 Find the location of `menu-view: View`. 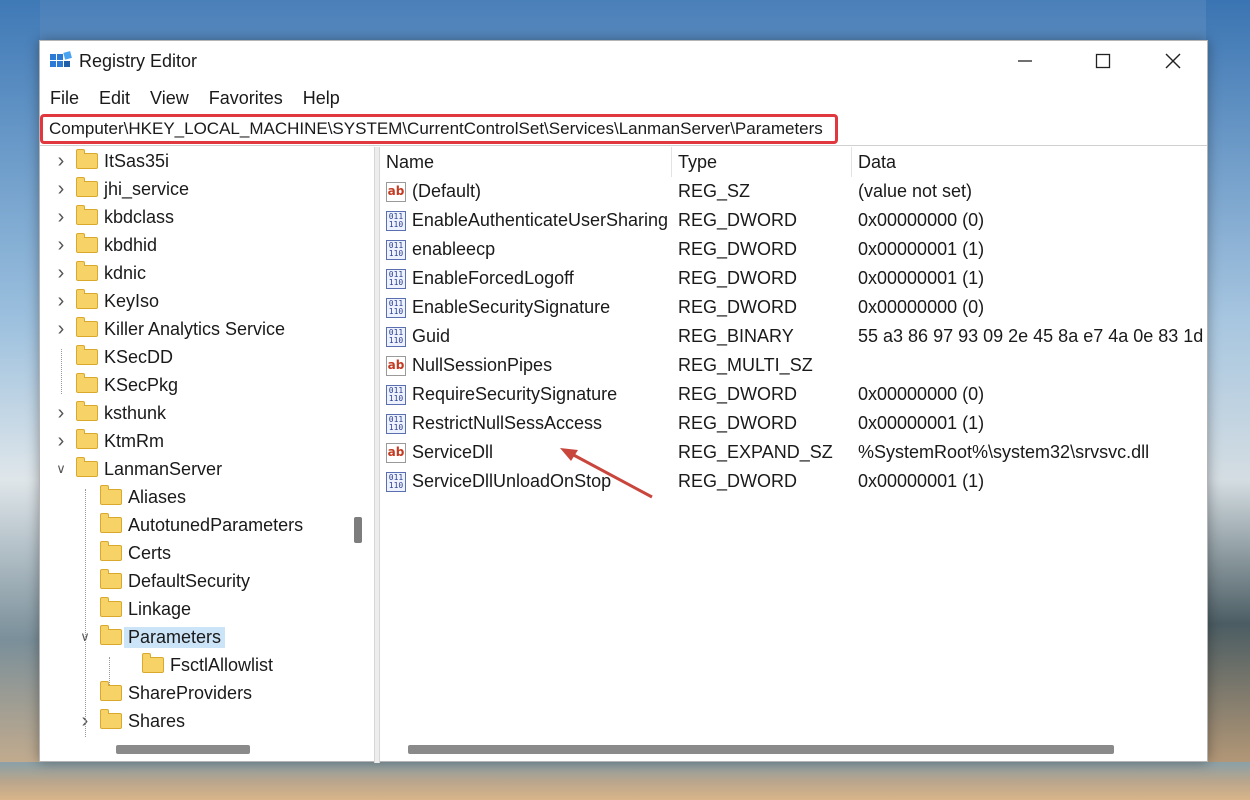

menu-view: View is located at coordinates (169, 98).